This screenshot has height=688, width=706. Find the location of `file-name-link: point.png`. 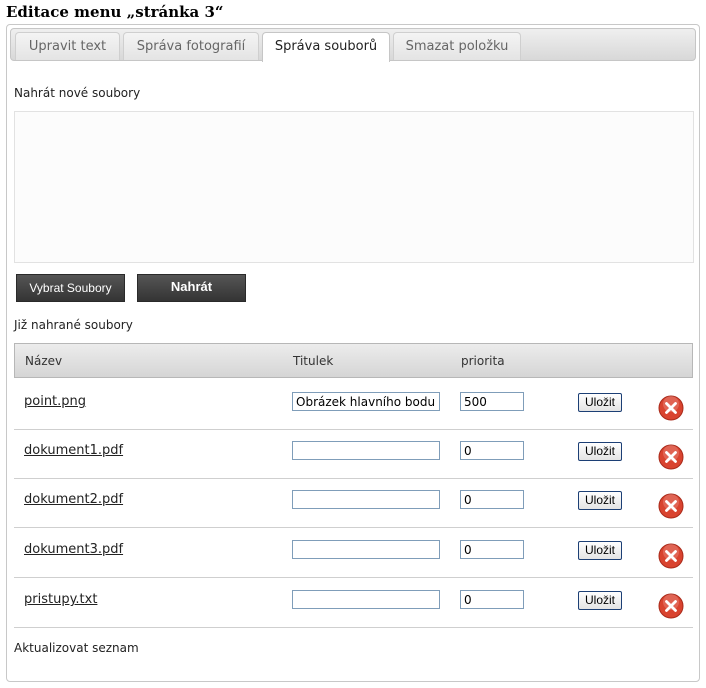

file-name-link: point.png is located at coordinates (55, 401).